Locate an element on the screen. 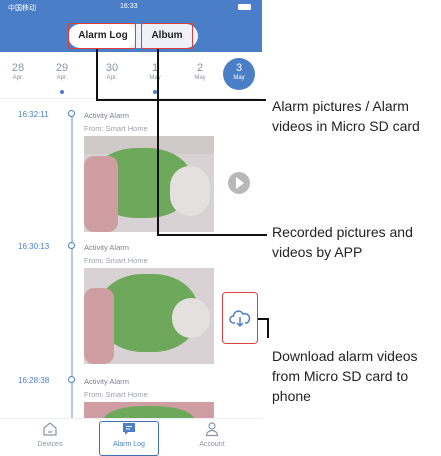  date-cell: 2 May is located at coordinates (200, 75).